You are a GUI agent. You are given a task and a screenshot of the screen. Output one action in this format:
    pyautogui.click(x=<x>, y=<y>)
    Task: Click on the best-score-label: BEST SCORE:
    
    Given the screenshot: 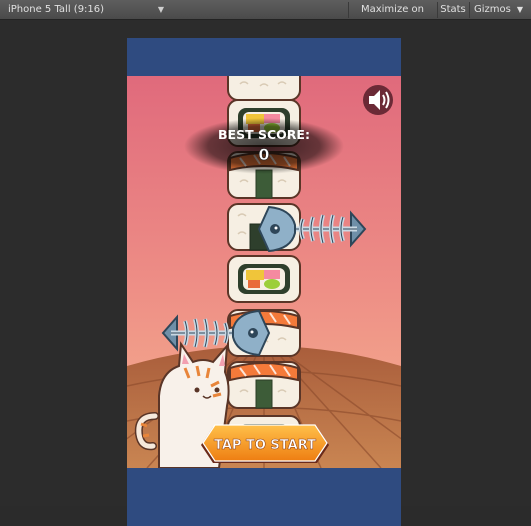 What is the action you would take?
    pyautogui.click(x=264, y=134)
    